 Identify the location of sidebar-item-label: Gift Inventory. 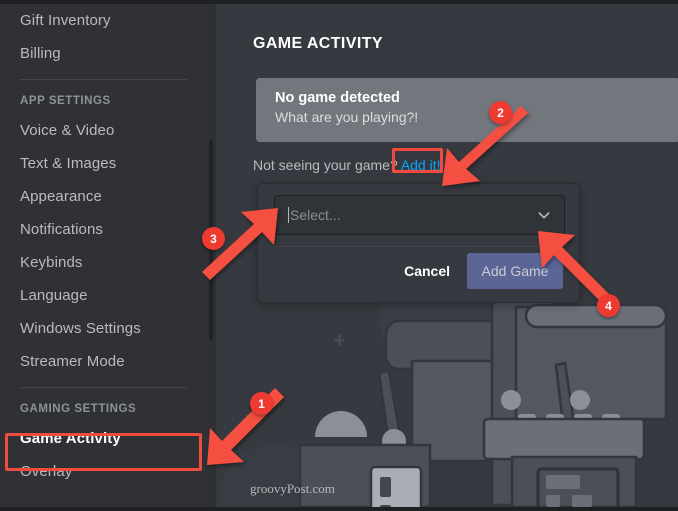
(65, 20).